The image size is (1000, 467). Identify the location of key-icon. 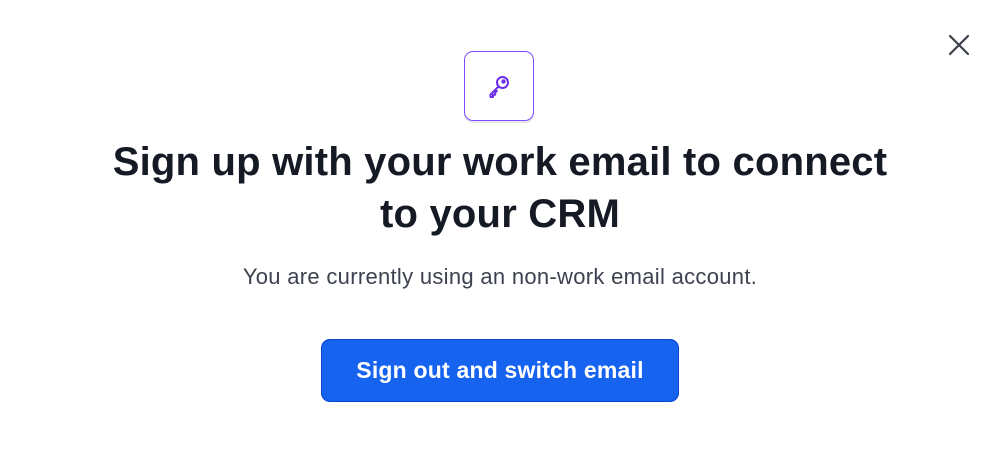
(499, 87).